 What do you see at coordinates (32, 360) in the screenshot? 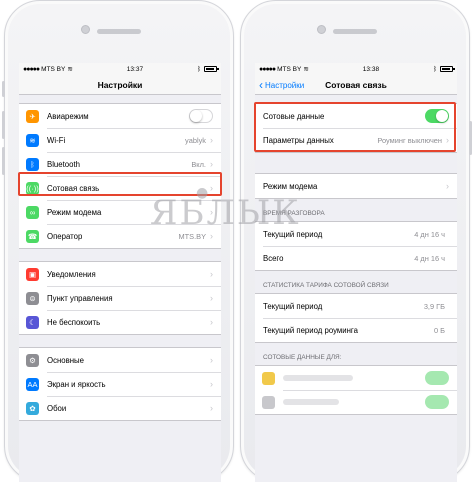
I see `gear-icon: ⚙` at bounding box center [32, 360].